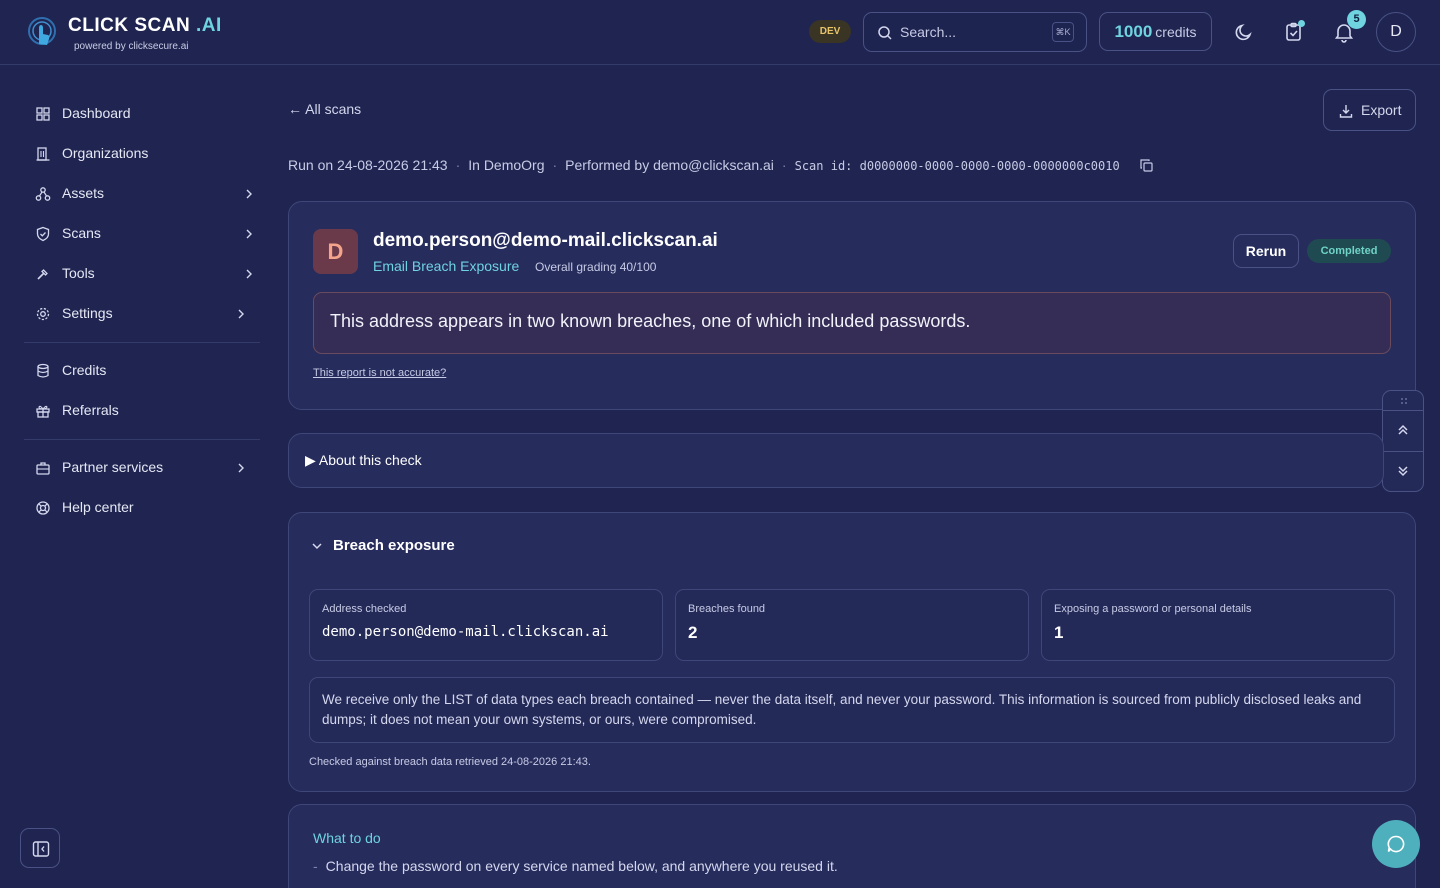  What do you see at coordinates (105, 153) in the screenshot?
I see `sidebar-item-label: Organizations` at bounding box center [105, 153].